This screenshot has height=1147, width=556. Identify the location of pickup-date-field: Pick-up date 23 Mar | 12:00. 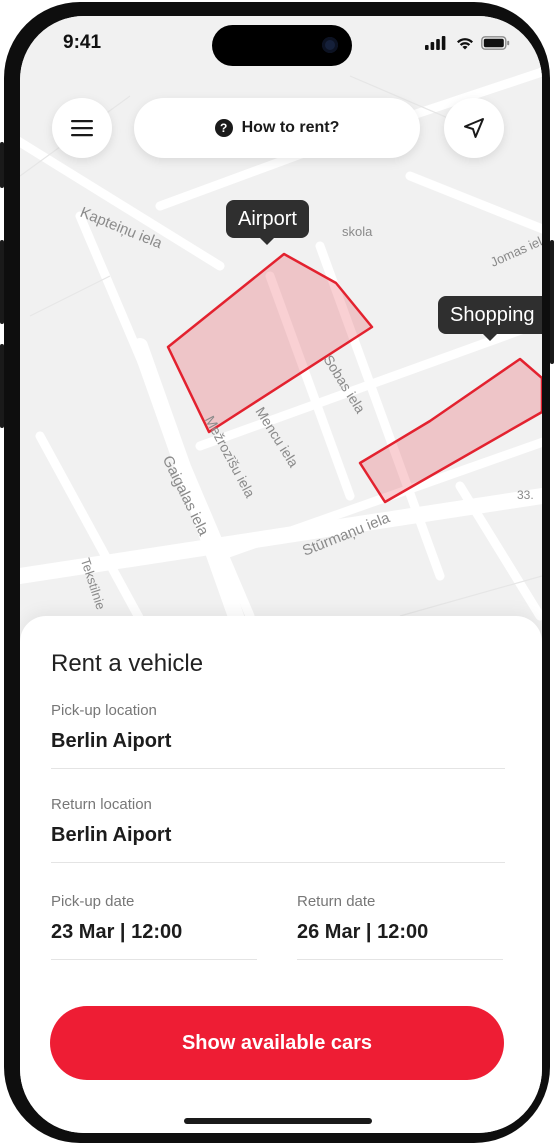
(154, 926).